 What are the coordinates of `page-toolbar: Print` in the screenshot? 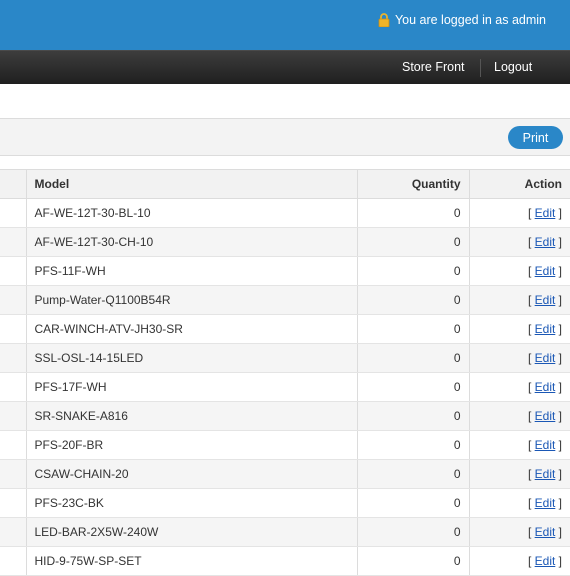 It's located at (285, 137).